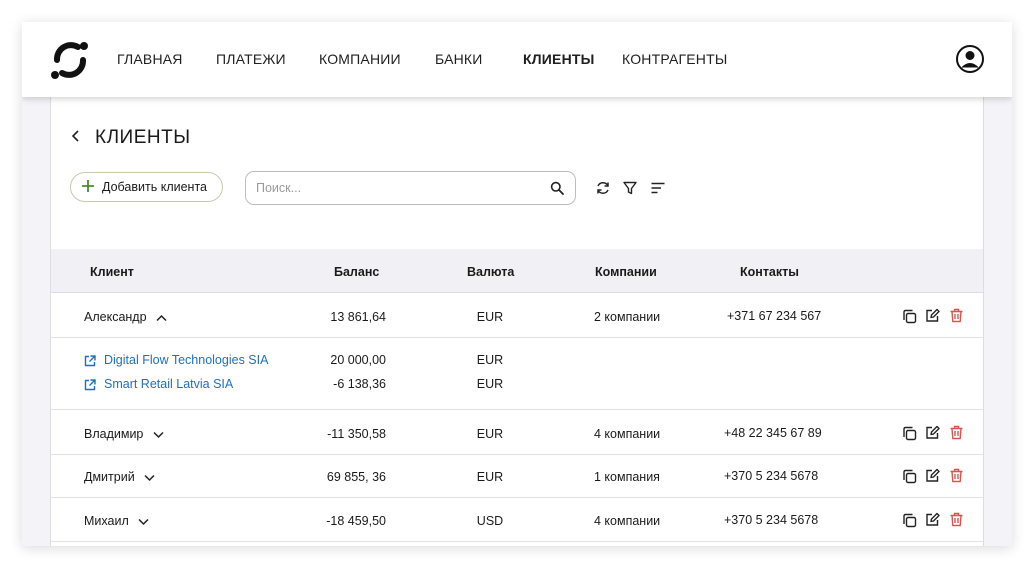 The image size is (1035, 569). What do you see at coordinates (356, 272) in the screenshot?
I see `col-balance: Баланс` at bounding box center [356, 272].